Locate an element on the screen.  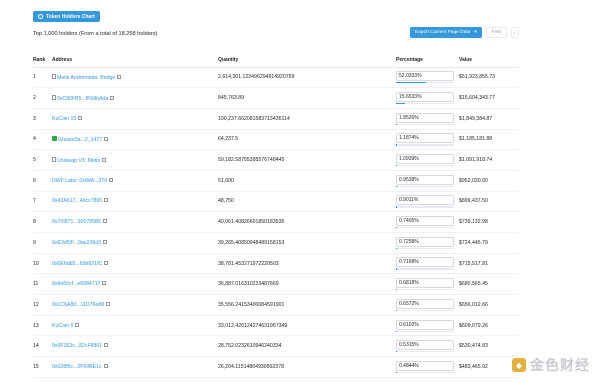
address-cell: 0x1C6A80...11D76e88 is located at coordinates (135, 305).